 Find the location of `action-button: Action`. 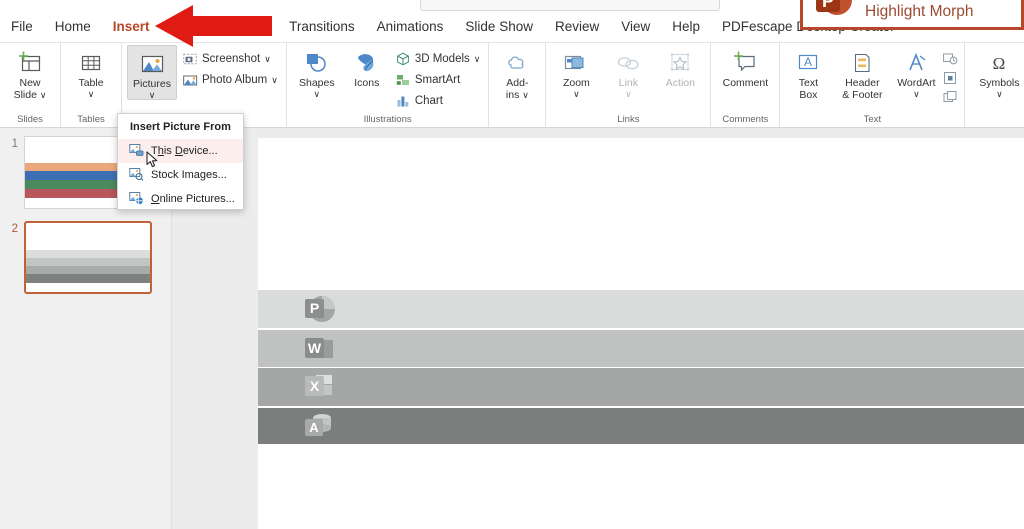

action-button: Action is located at coordinates (680, 67).